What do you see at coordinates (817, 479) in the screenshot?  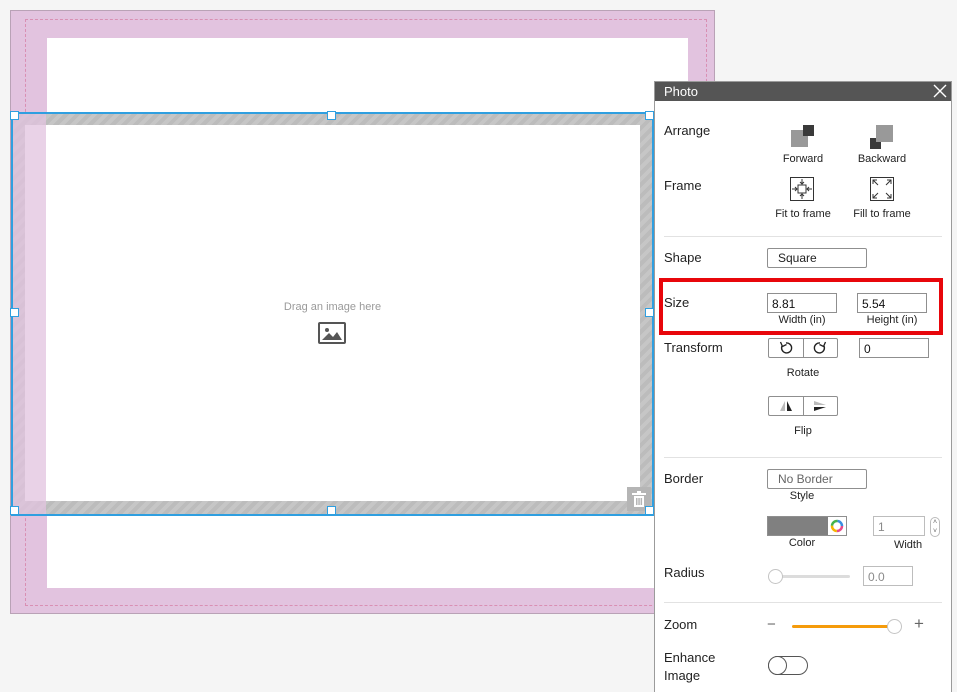 I see `border-style-select: No Border` at bounding box center [817, 479].